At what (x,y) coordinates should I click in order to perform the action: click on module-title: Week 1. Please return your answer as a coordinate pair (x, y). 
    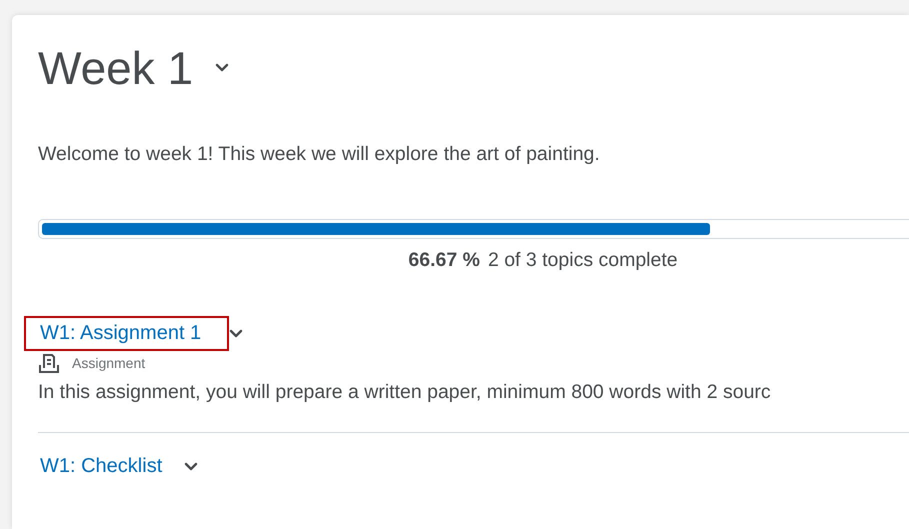
    Looking at the image, I should click on (116, 68).